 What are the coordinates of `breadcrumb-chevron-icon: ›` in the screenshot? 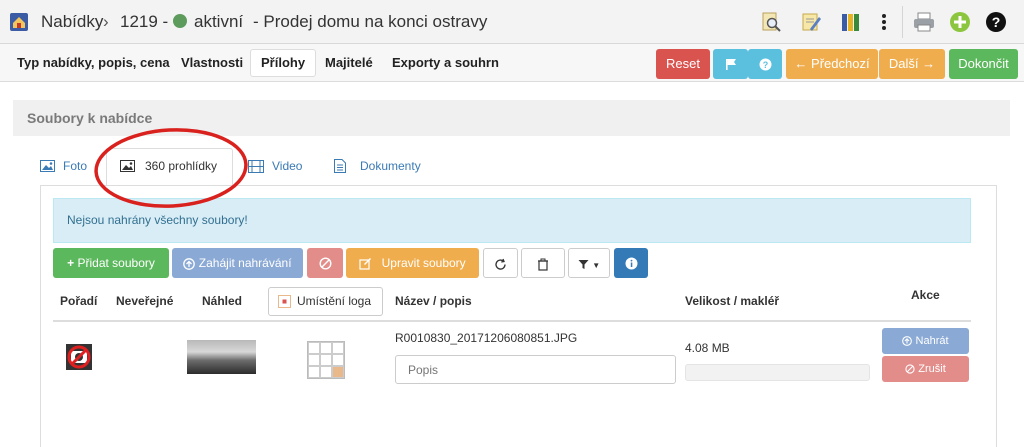 It's located at (106, 21).